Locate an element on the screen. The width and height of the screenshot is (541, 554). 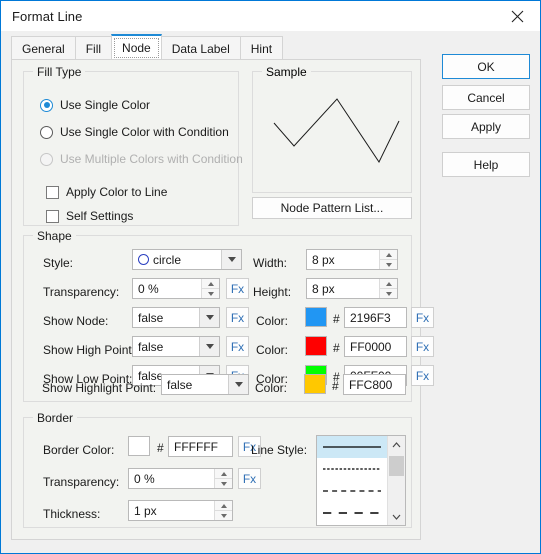
show-highlight-point-label: Show Highlight Point: is located at coordinates (99, 388).